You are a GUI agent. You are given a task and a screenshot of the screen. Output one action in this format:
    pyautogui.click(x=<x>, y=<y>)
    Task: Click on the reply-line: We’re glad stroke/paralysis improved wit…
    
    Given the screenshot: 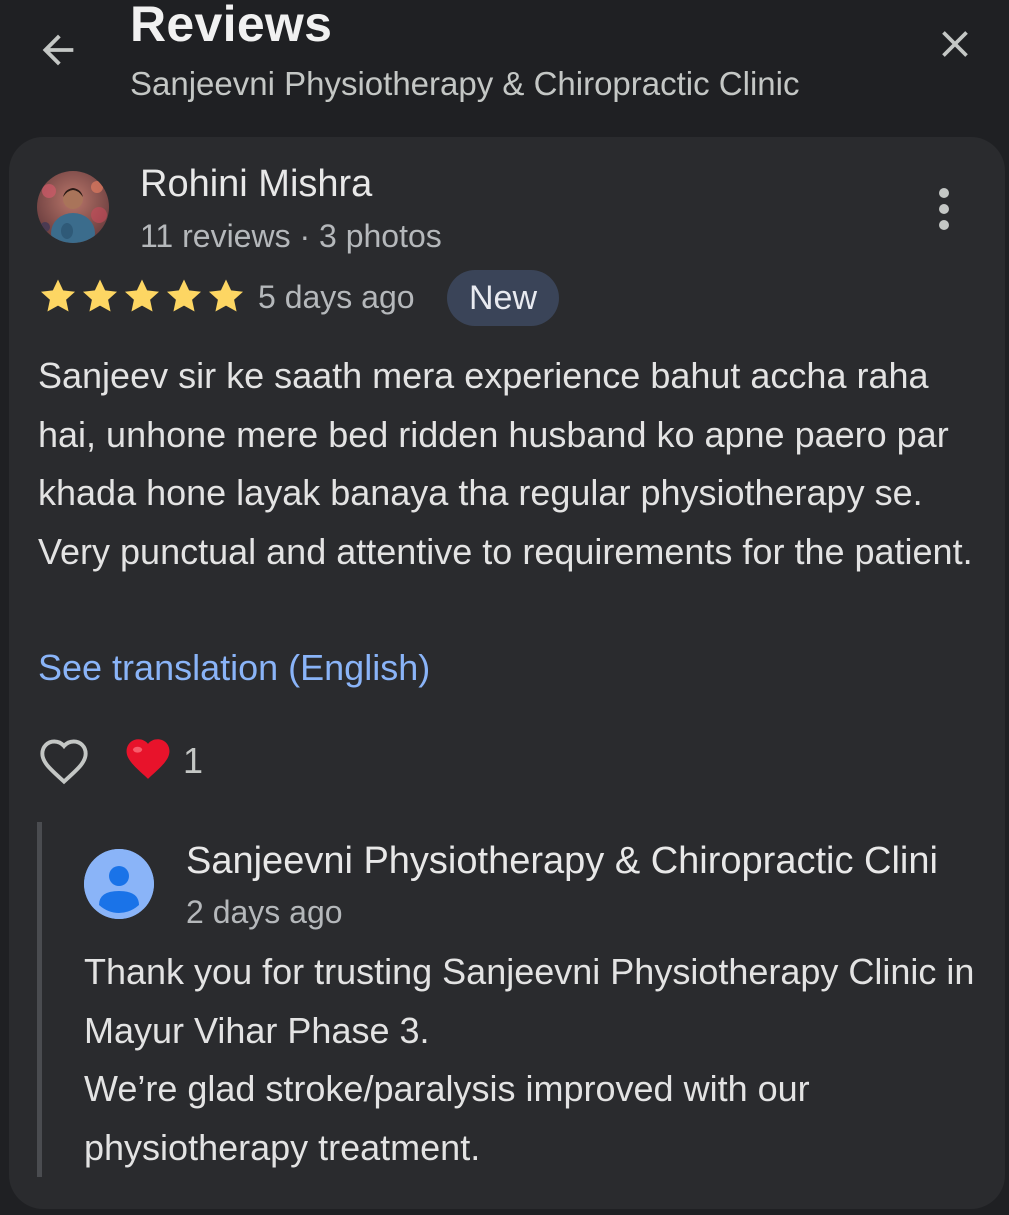 What is the action you would take?
    pyautogui.click(x=447, y=1118)
    